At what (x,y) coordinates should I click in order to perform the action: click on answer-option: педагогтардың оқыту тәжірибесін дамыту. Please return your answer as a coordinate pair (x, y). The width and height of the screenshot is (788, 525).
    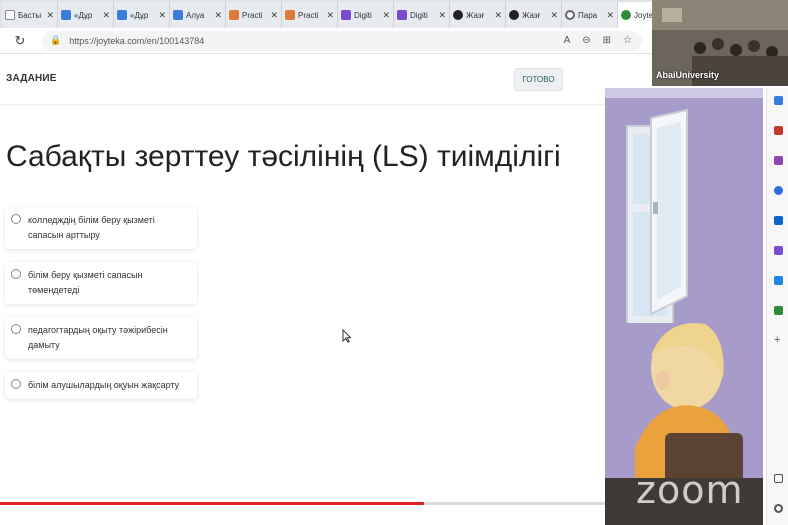
    Looking at the image, I should click on (101, 338).